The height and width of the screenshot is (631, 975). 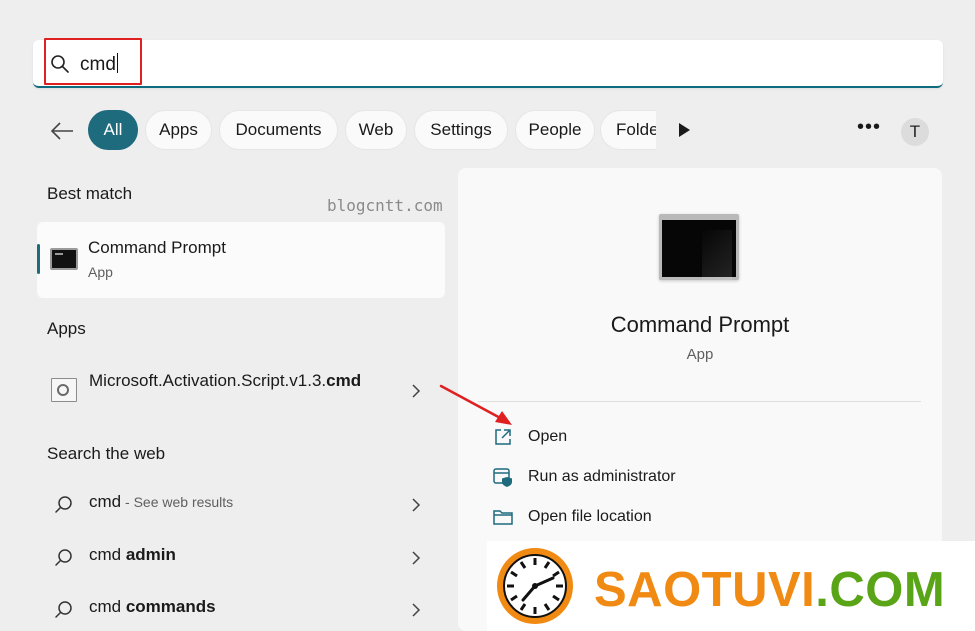 I want to click on app-result-name: Microsoft.Activation.Script.v1.3.cmd, so click(x=225, y=380).